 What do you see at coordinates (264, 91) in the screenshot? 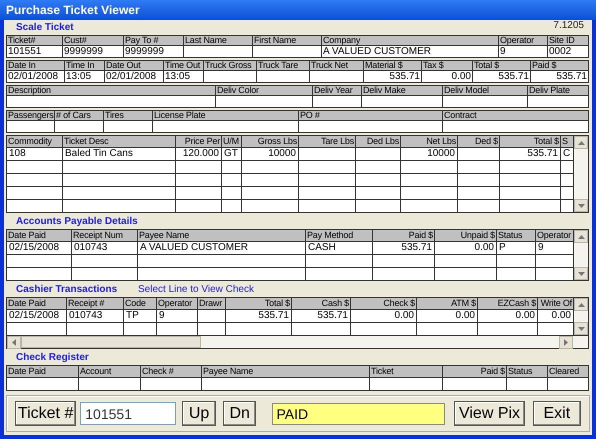
I see `field-label: Deliv Color` at bounding box center [264, 91].